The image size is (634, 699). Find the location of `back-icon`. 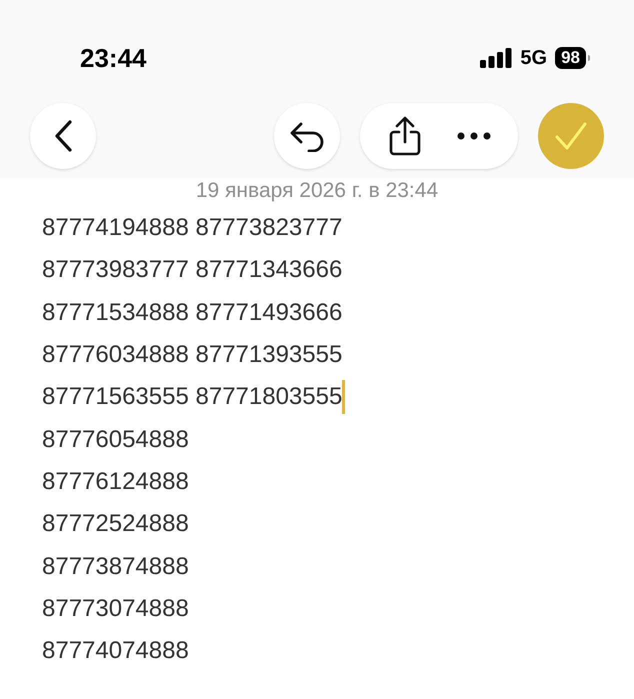

back-icon is located at coordinates (63, 136).